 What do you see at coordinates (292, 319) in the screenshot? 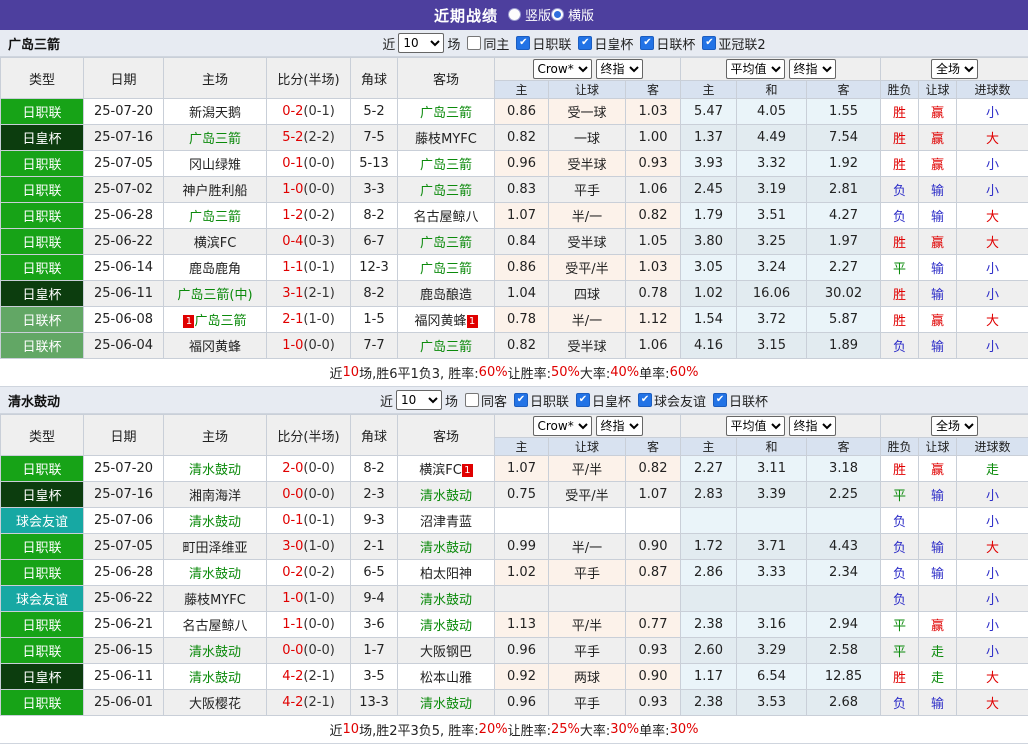
I see `fulltime-score: 2-1` at bounding box center [292, 319].